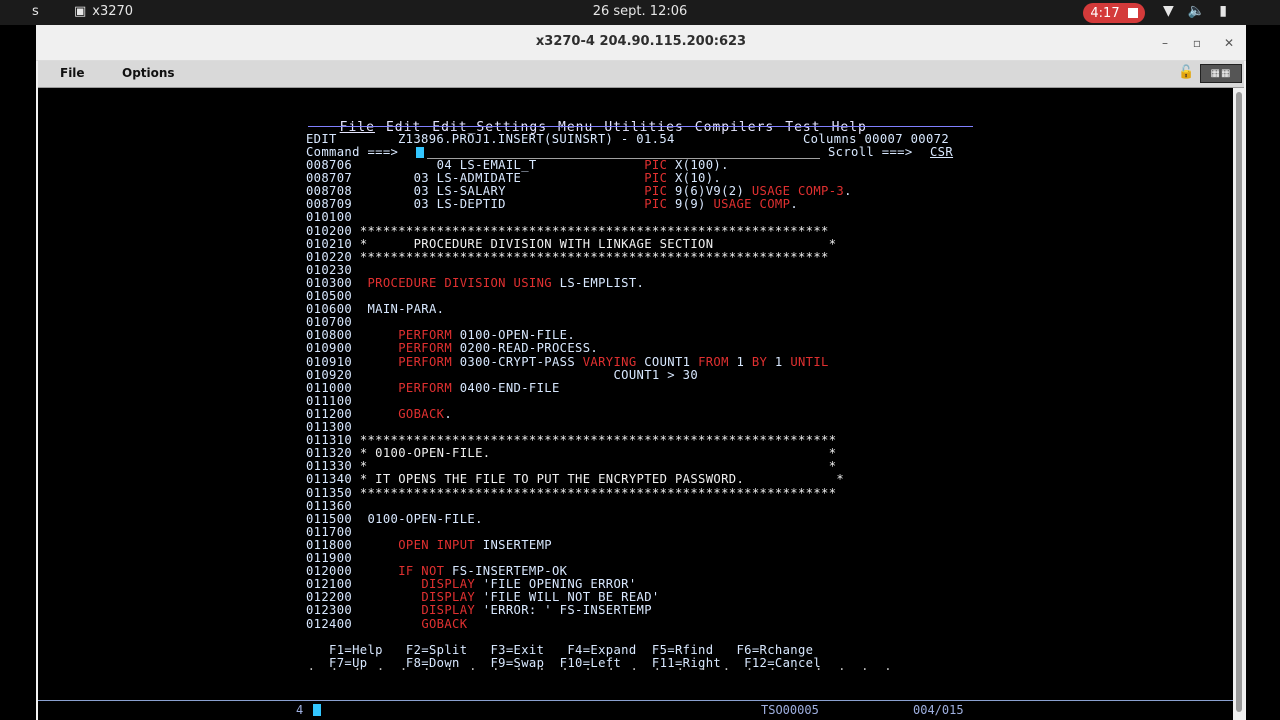  I want to click on window-title: x3270-4 204.90.115.200:623, so click(641, 41).